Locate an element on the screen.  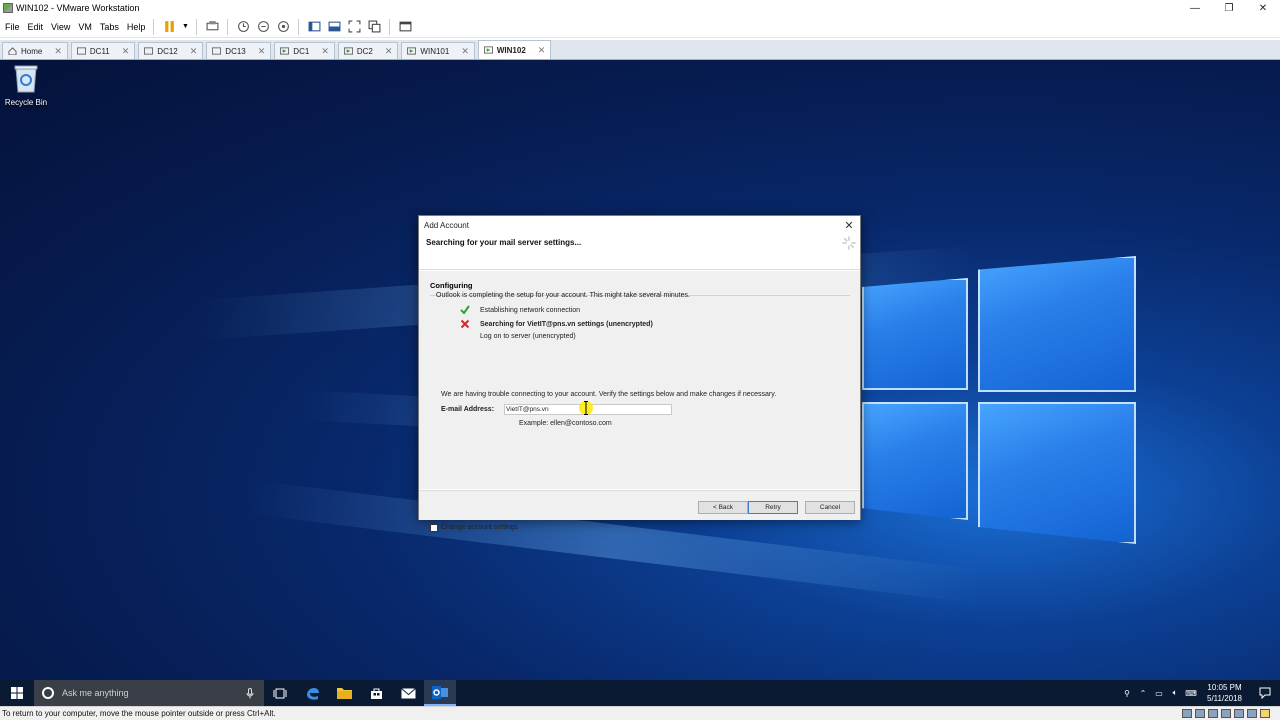
dialog-title: Add Account is located at coordinates (446, 225).